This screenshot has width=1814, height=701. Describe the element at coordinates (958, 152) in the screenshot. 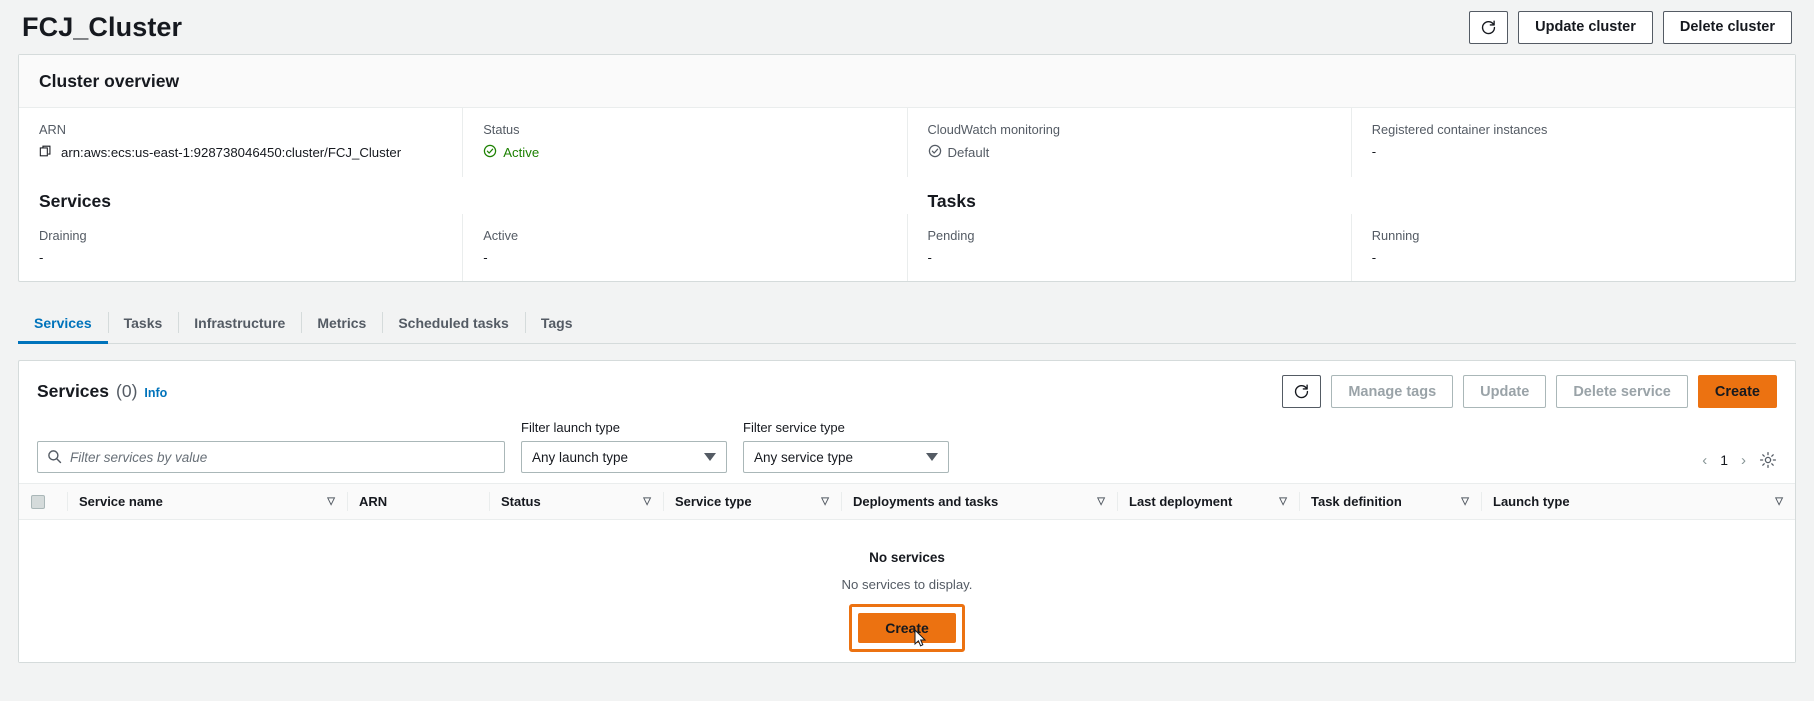

I see `cloudwatch-badge: Default` at that location.